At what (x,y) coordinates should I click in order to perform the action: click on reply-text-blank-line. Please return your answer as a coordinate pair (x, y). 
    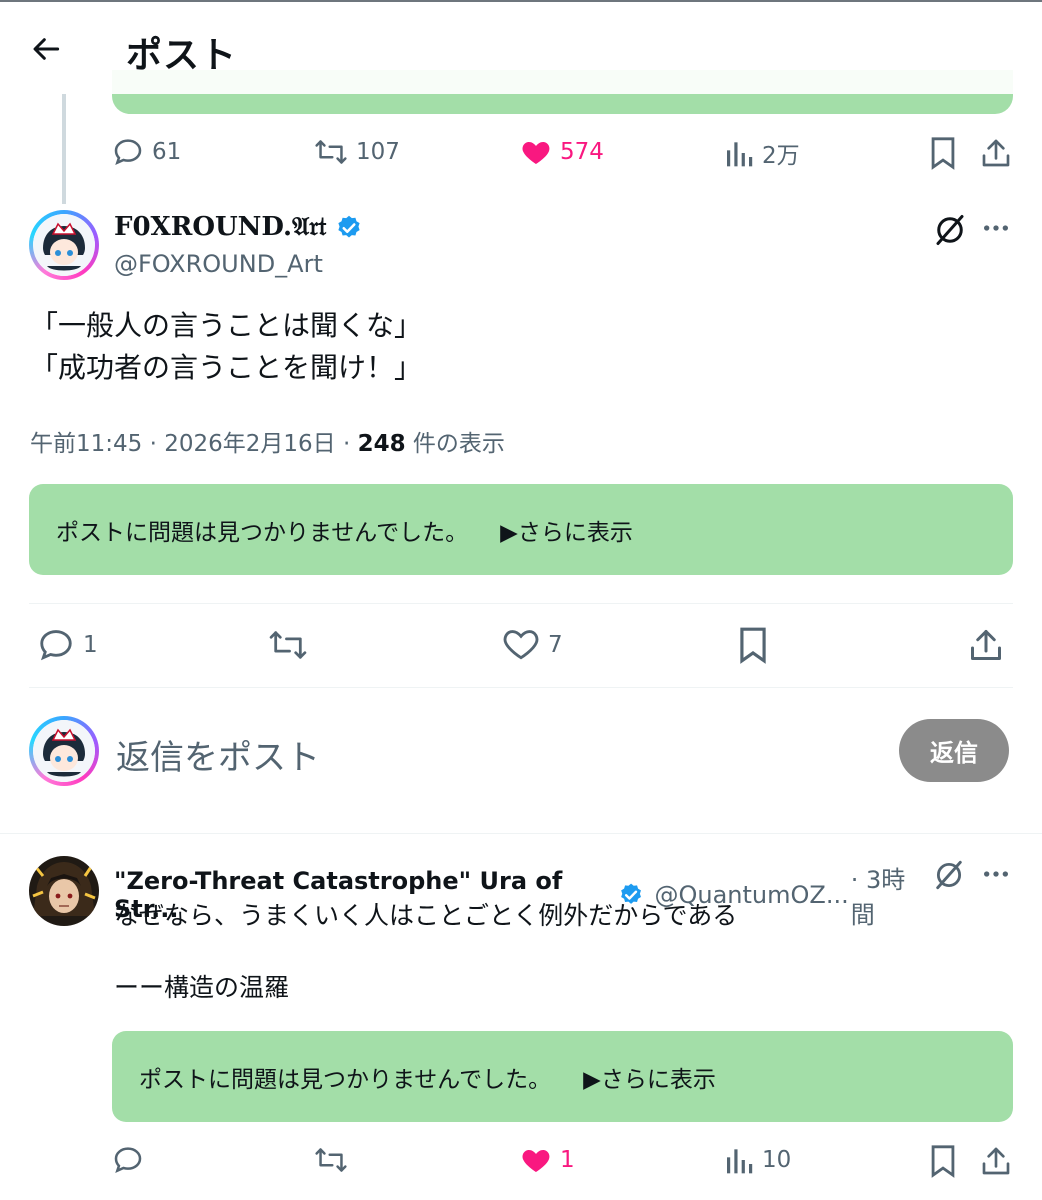
    Looking at the image, I should click on (559, 952).